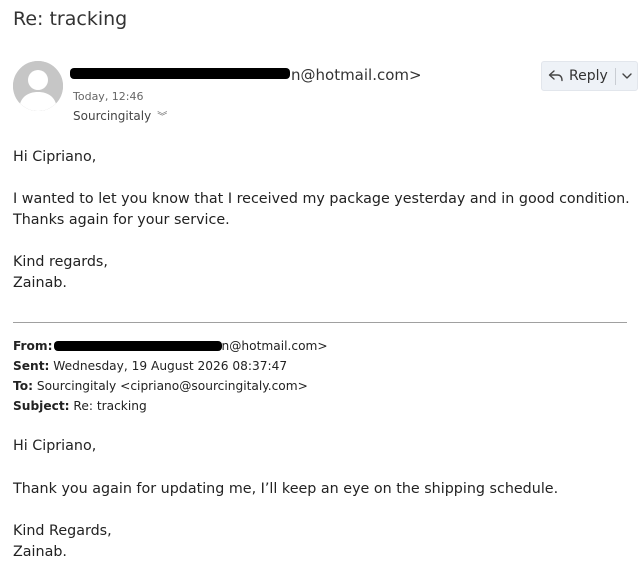 Image resolution: width=643 pixels, height=577 pixels. What do you see at coordinates (62, 531) in the screenshot?
I see `quoted-closing: Kind Regards,` at bounding box center [62, 531].